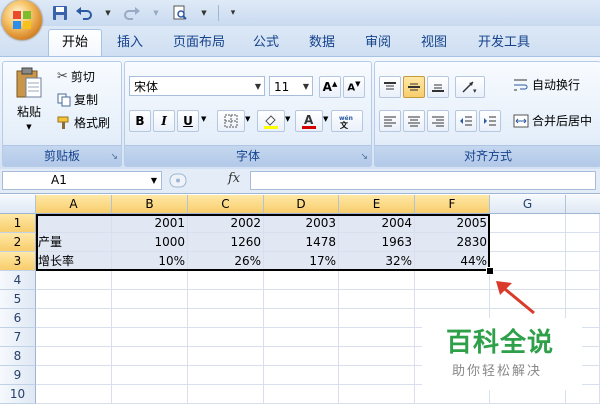  I want to click on cell-f2: 2830, so click(452, 242).